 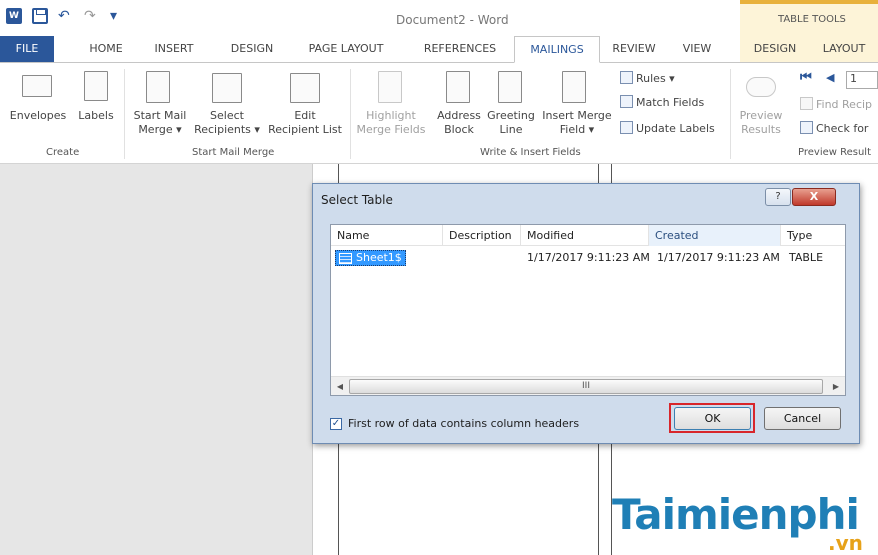 What do you see at coordinates (391, 129) in the screenshot?
I see `highlight-line2: Merge Fields` at bounding box center [391, 129].